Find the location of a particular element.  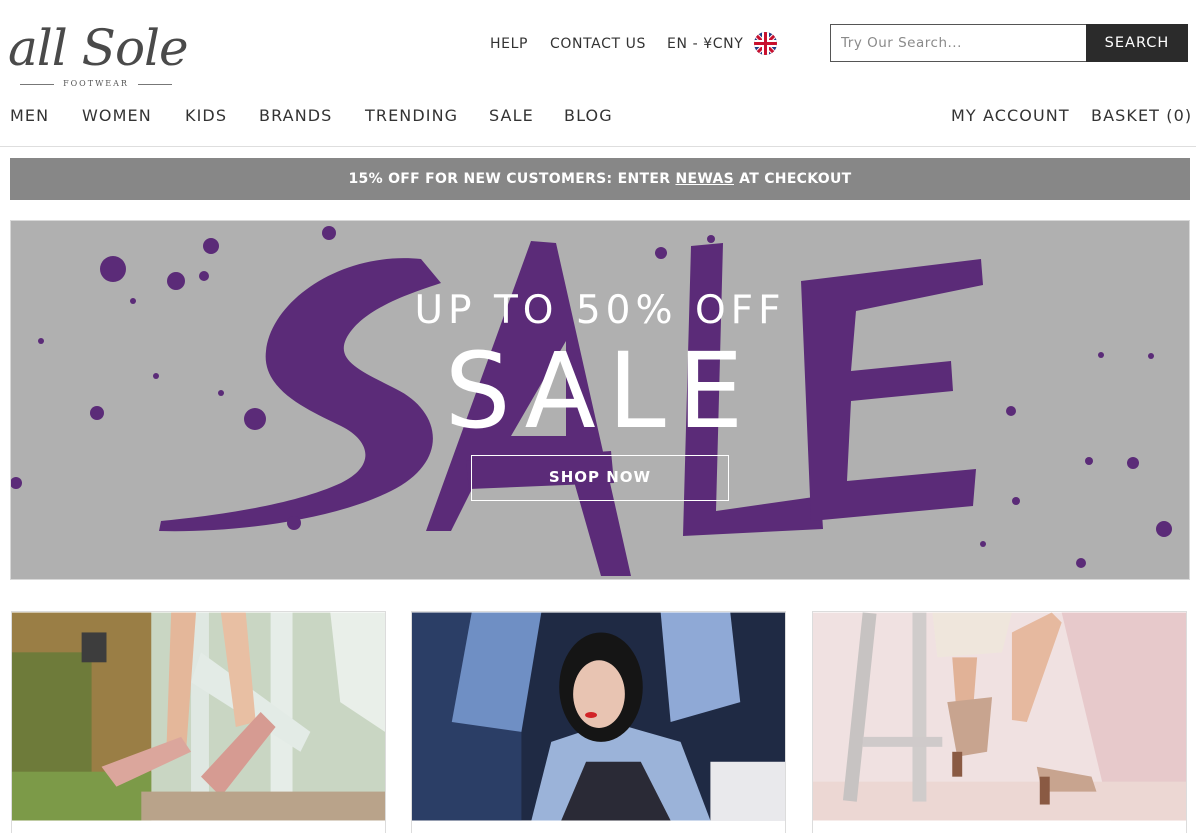

heeled-mules-tile is located at coordinates (999, 722).